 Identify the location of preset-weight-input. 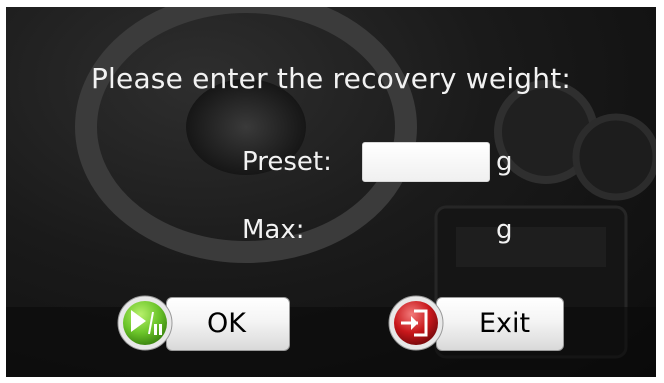
(426, 162).